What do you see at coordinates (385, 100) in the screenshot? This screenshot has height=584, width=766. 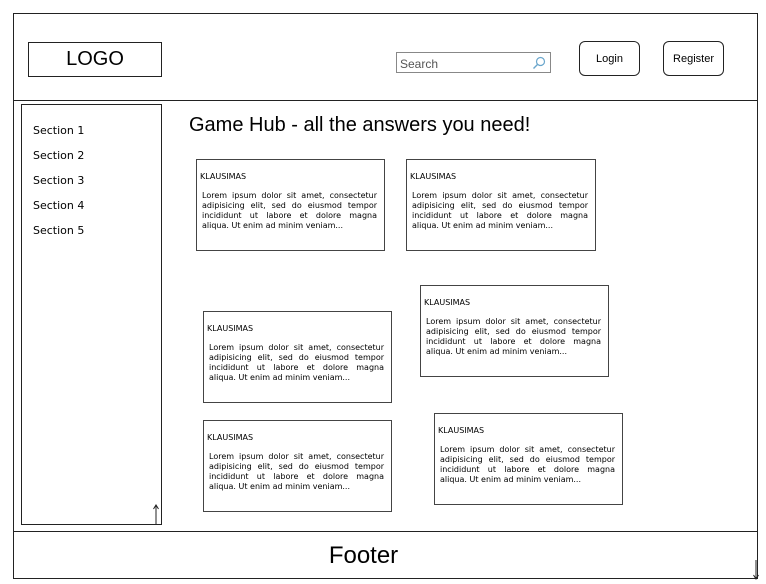 I see `header-divider` at bounding box center [385, 100].